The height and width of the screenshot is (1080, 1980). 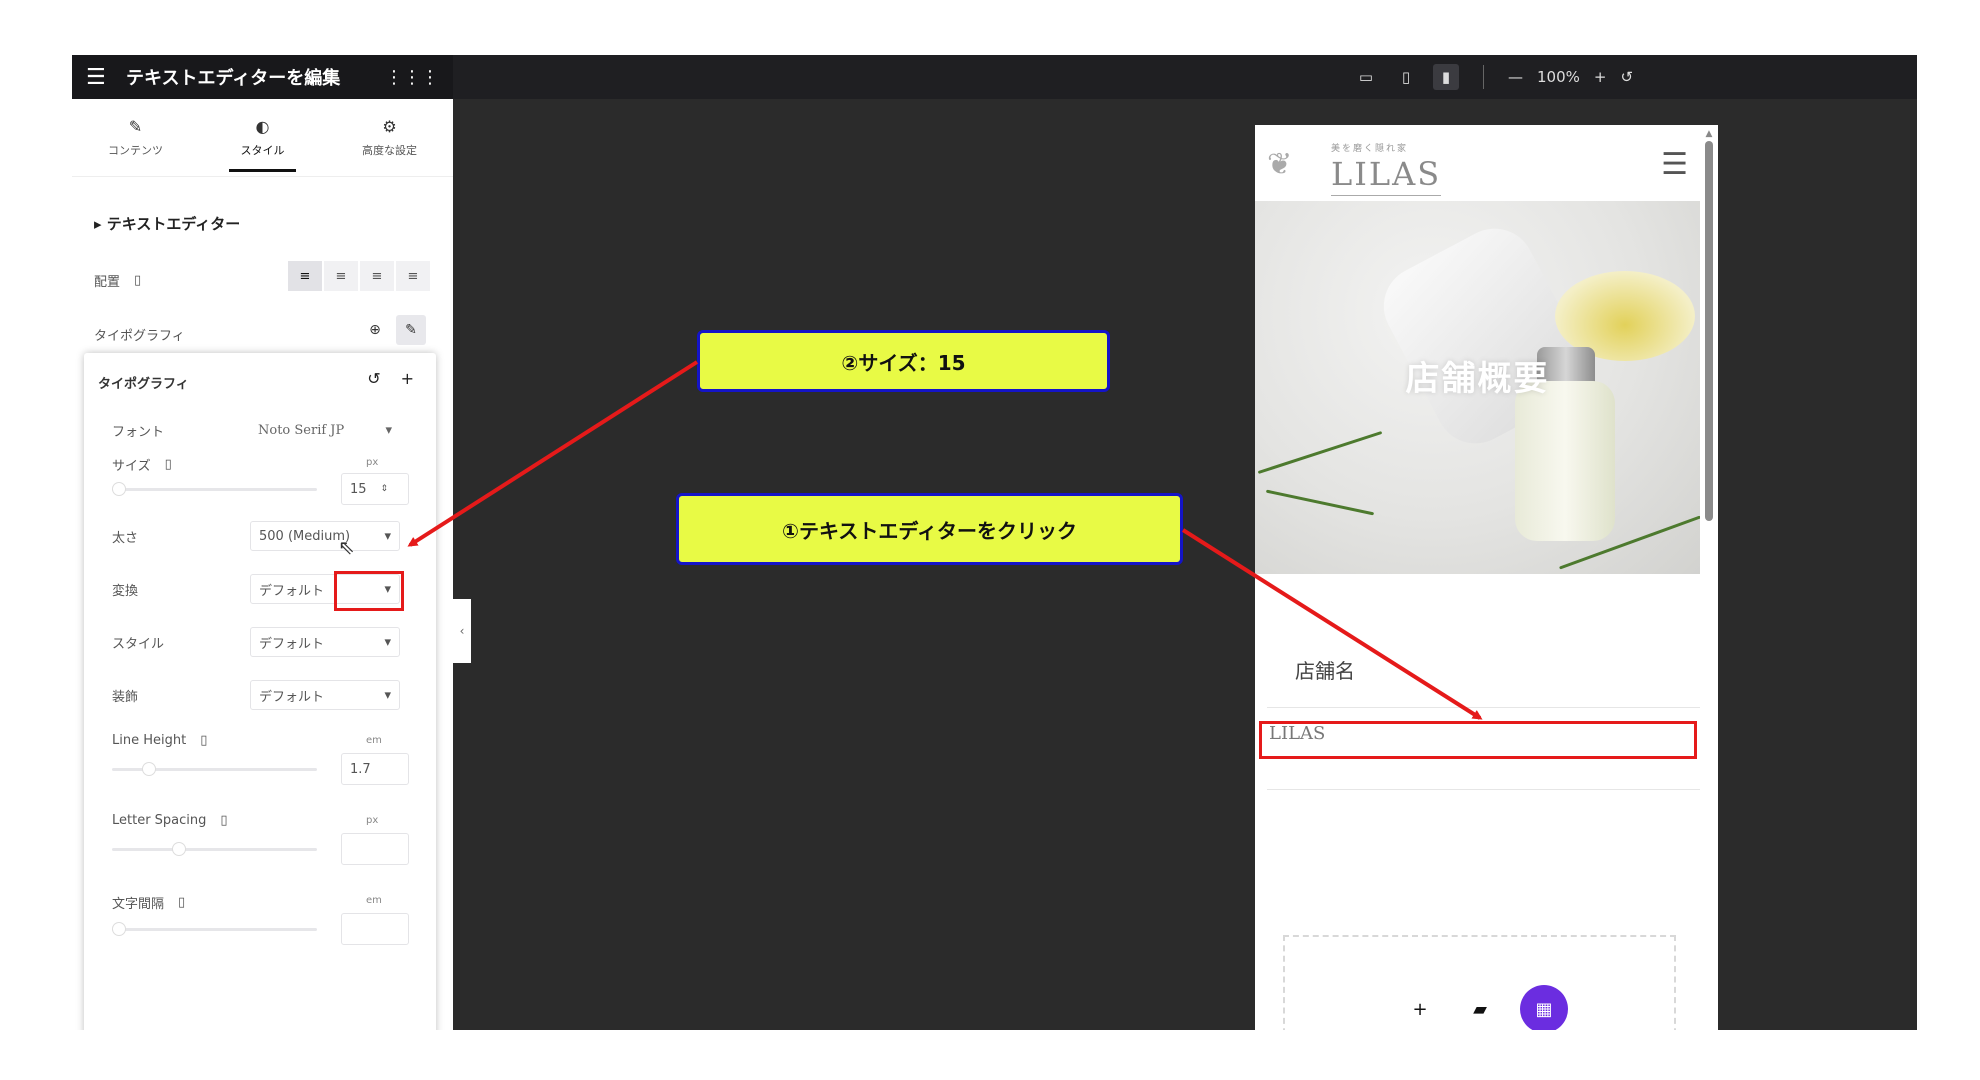 What do you see at coordinates (375, 849) in the screenshot?
I see `letter-spacing-input` at bounding box center [375, 849].